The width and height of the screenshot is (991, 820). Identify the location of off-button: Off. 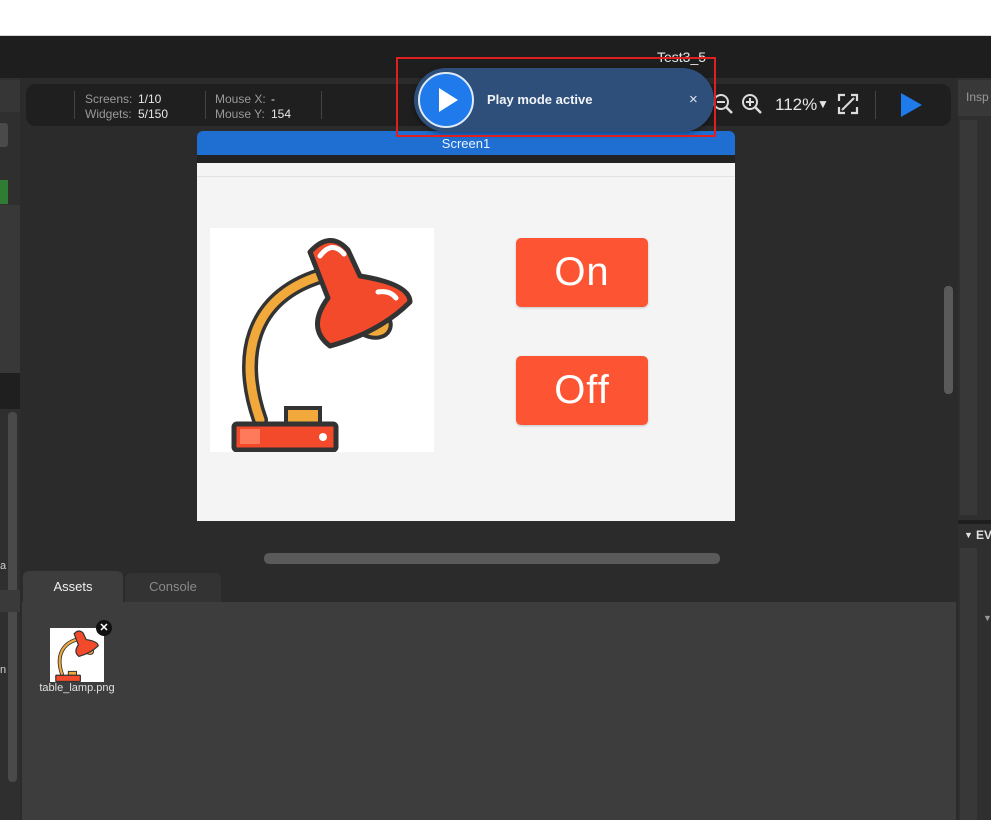
(582, 390).